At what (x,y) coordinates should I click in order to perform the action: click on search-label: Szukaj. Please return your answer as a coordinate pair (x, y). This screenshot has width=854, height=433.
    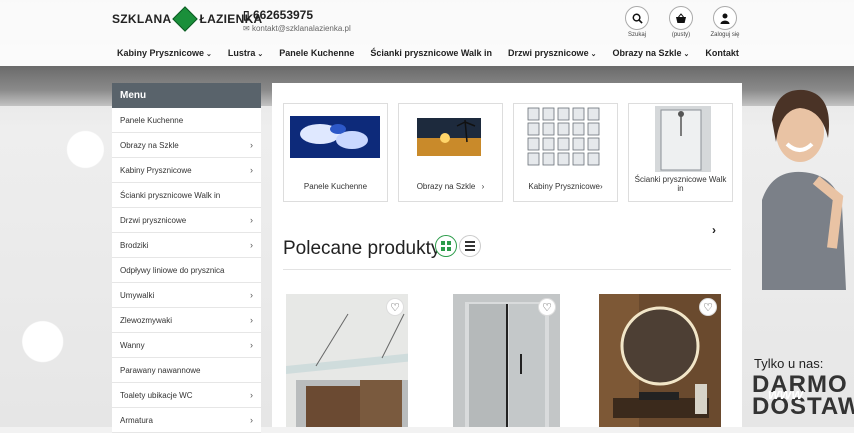
    Looking at the image, I should click on (636, 35).